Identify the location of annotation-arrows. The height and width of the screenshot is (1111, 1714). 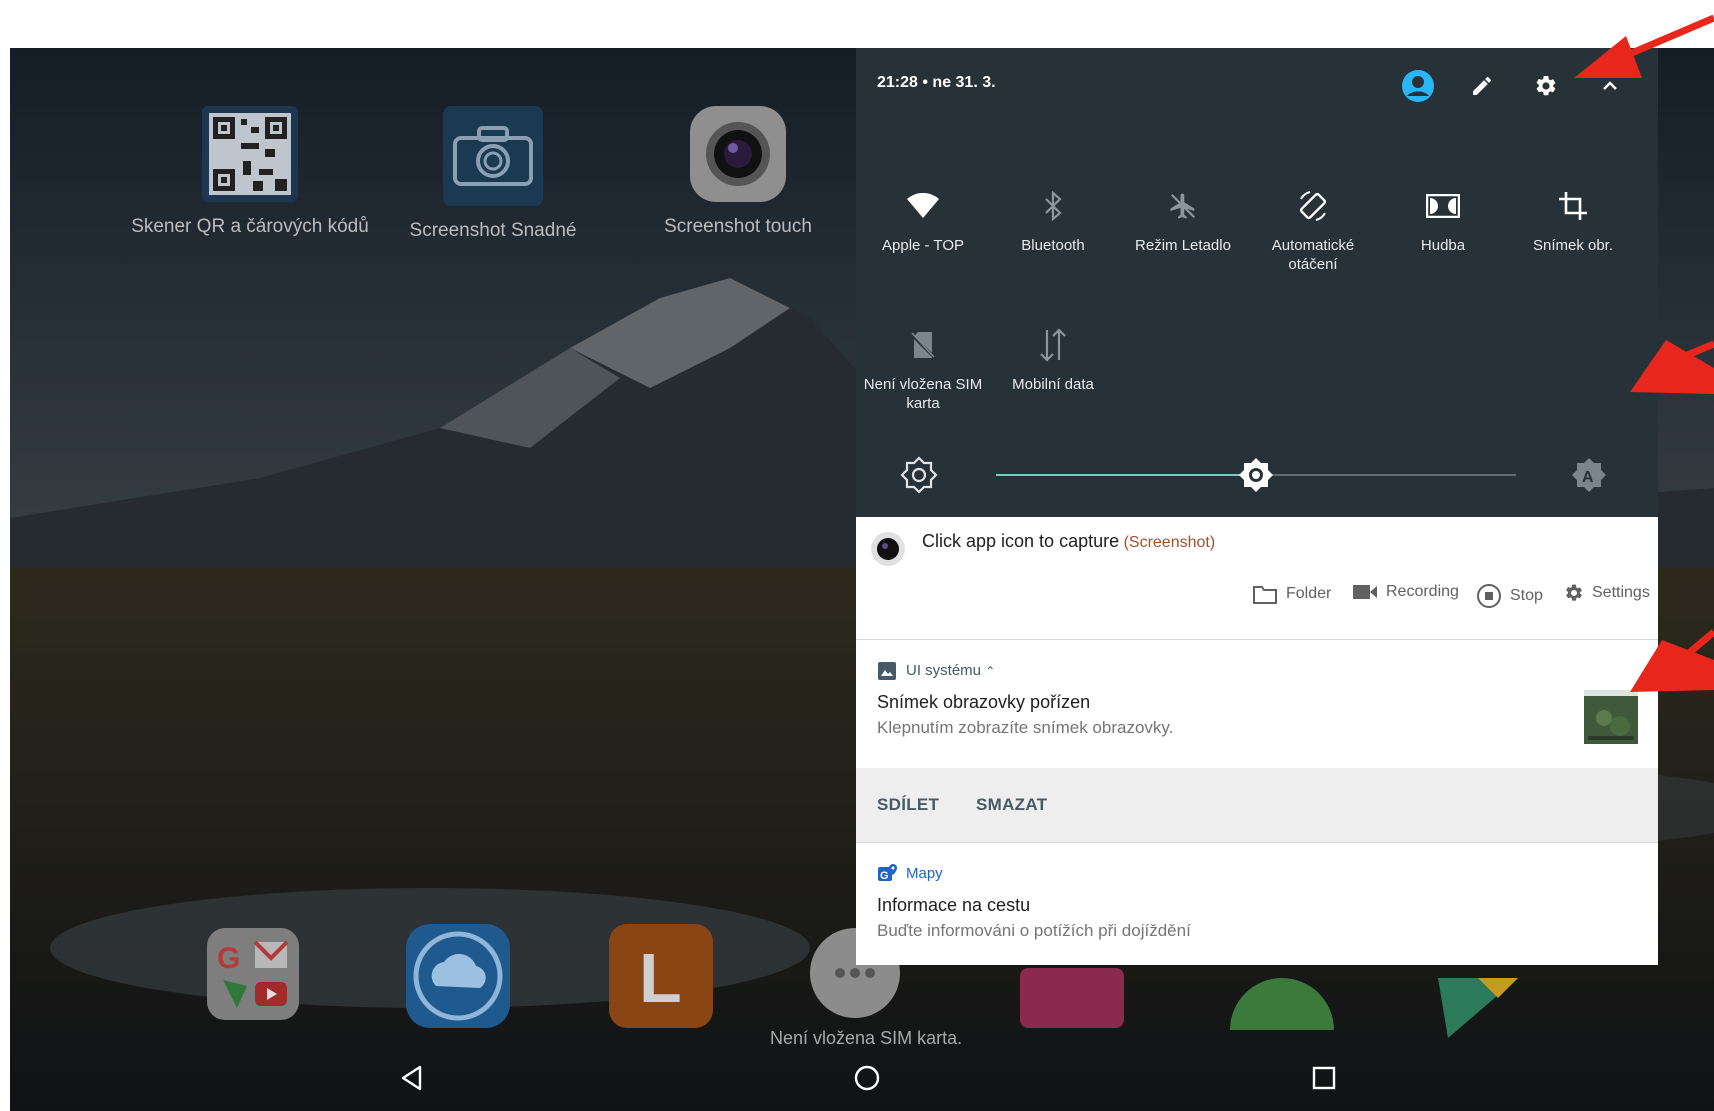
(1644, 353).